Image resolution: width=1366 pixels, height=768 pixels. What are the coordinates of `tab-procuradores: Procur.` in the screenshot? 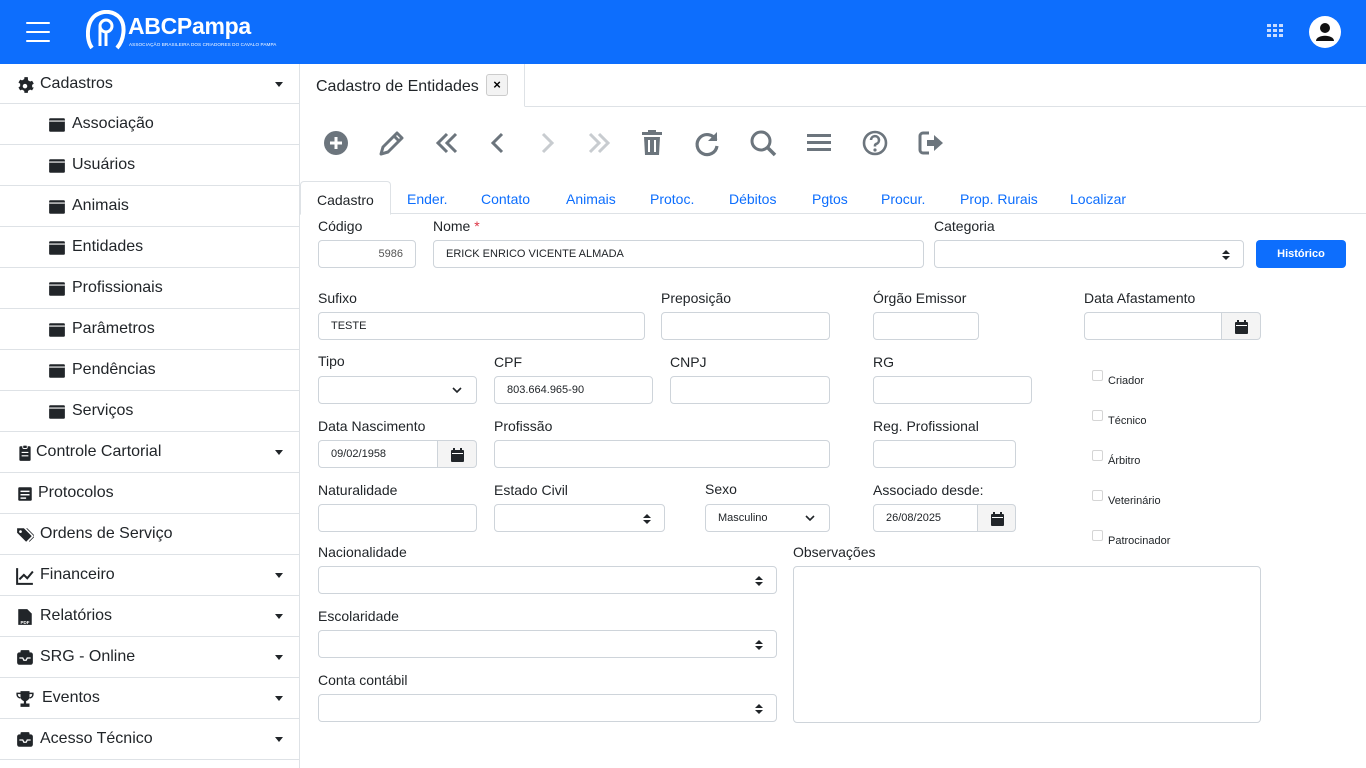 It's located at (903, 197).